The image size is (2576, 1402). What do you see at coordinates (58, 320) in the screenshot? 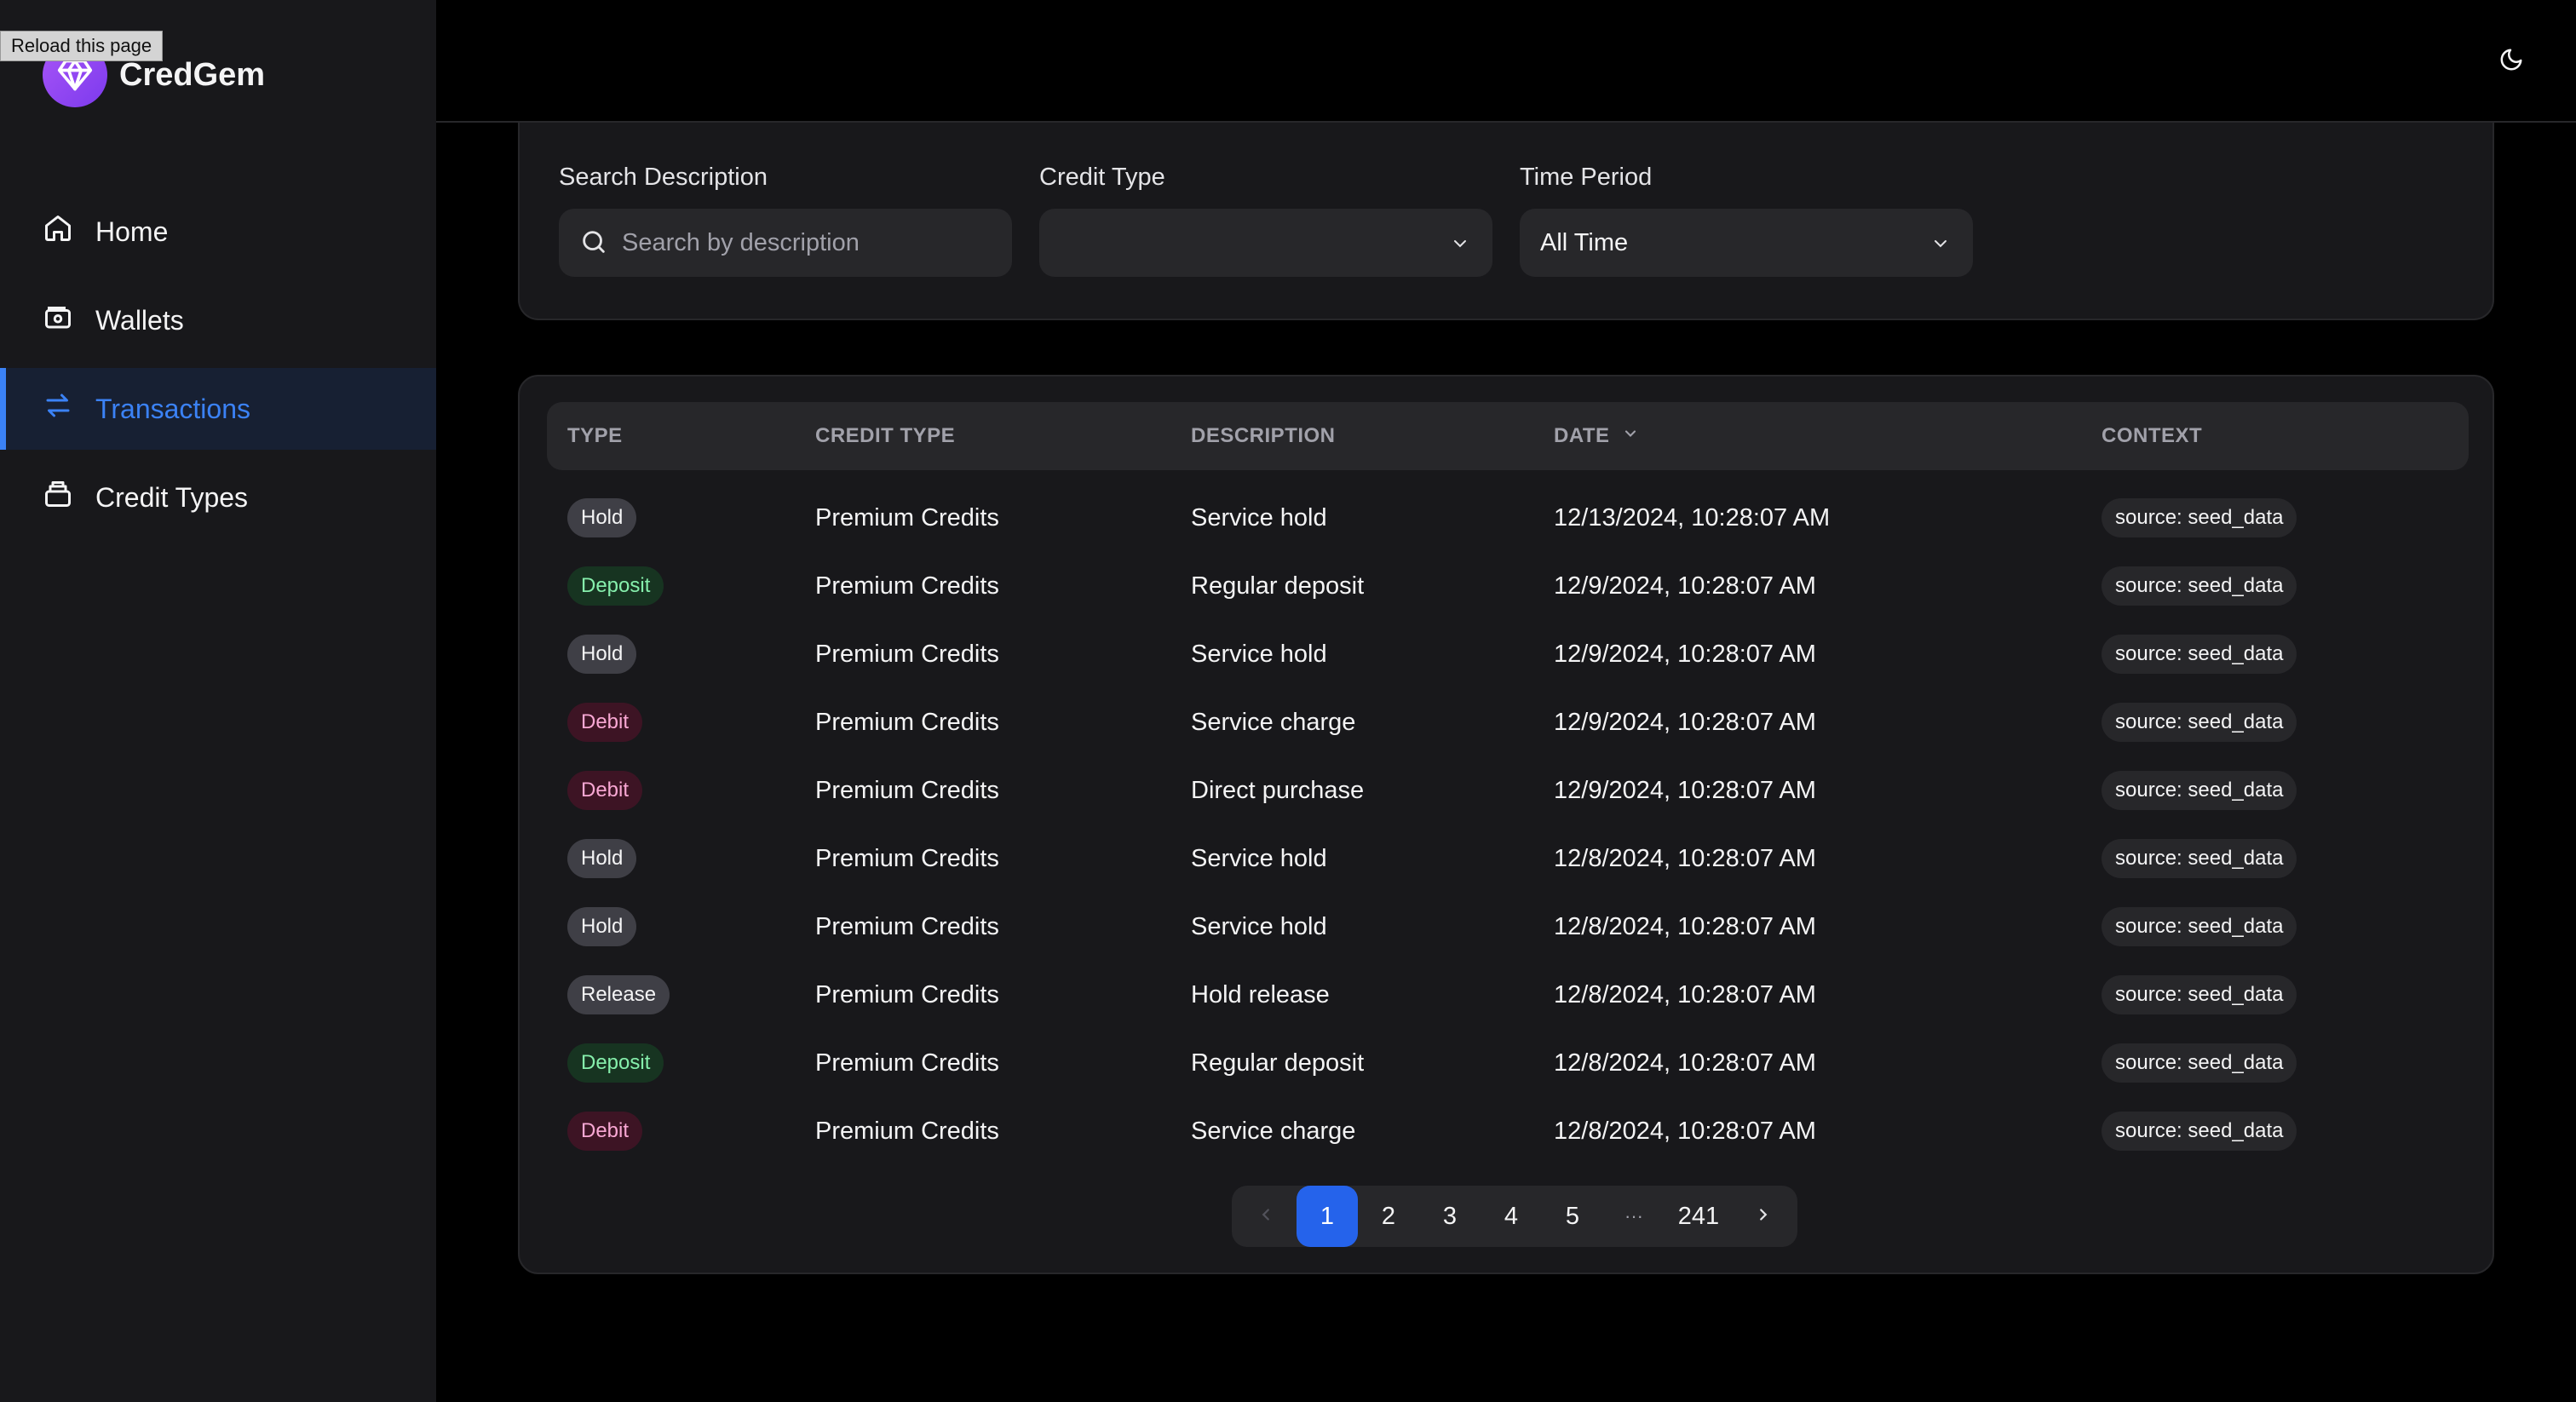
I see `wallet-icon` at bounding box center [58, 320].